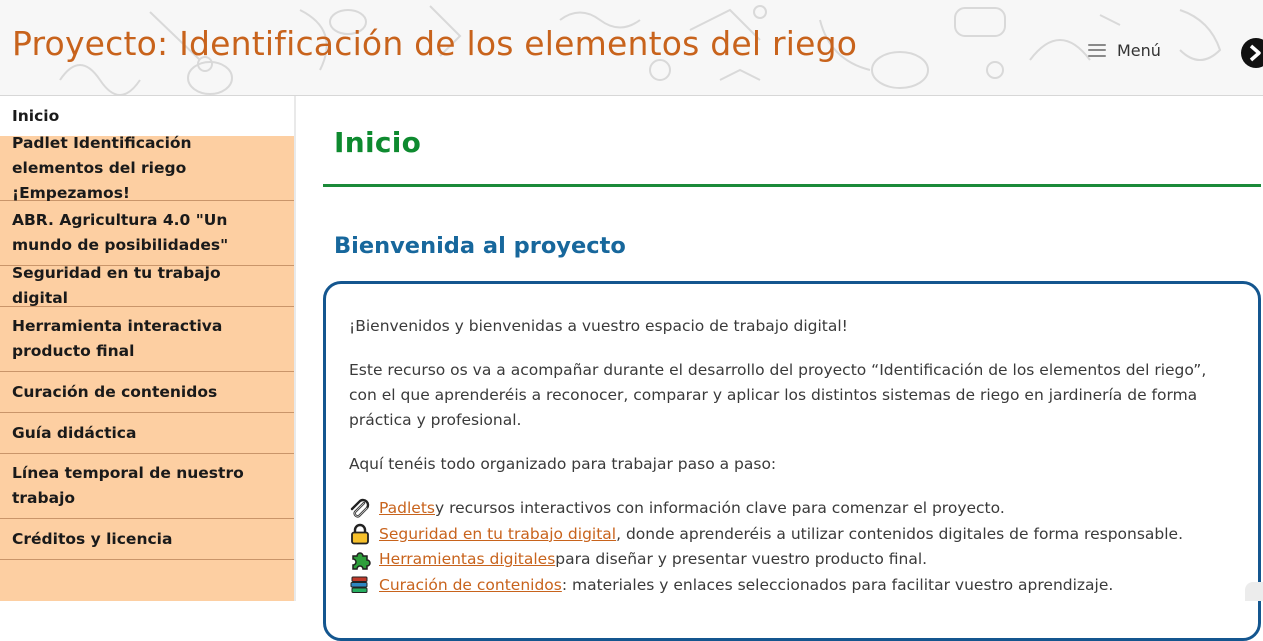 Image resolution: width=1263 pixels, height=641 pixels. I want to click on puzzle-piece-icon, so click(361, 561).